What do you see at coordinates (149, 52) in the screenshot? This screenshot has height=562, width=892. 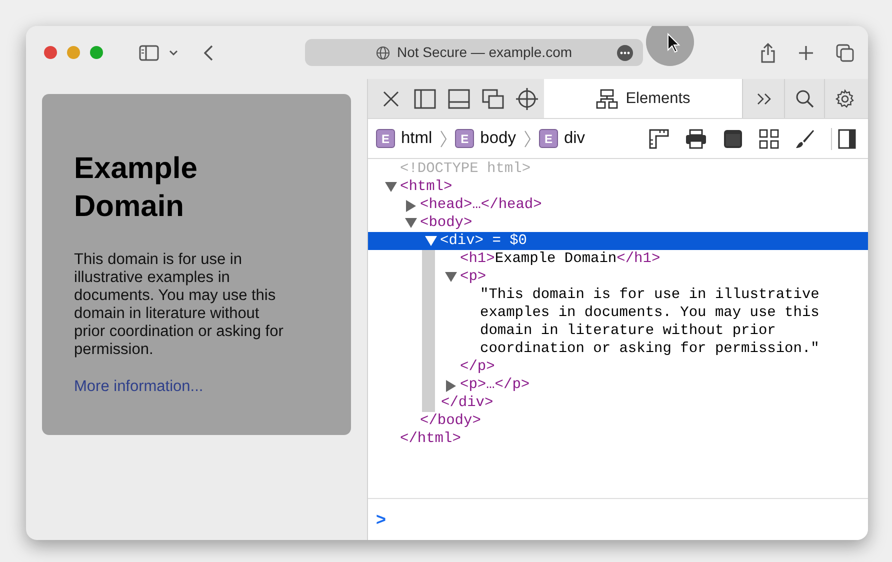 I see `sidebar-icon` at bounding box center [149, 52].